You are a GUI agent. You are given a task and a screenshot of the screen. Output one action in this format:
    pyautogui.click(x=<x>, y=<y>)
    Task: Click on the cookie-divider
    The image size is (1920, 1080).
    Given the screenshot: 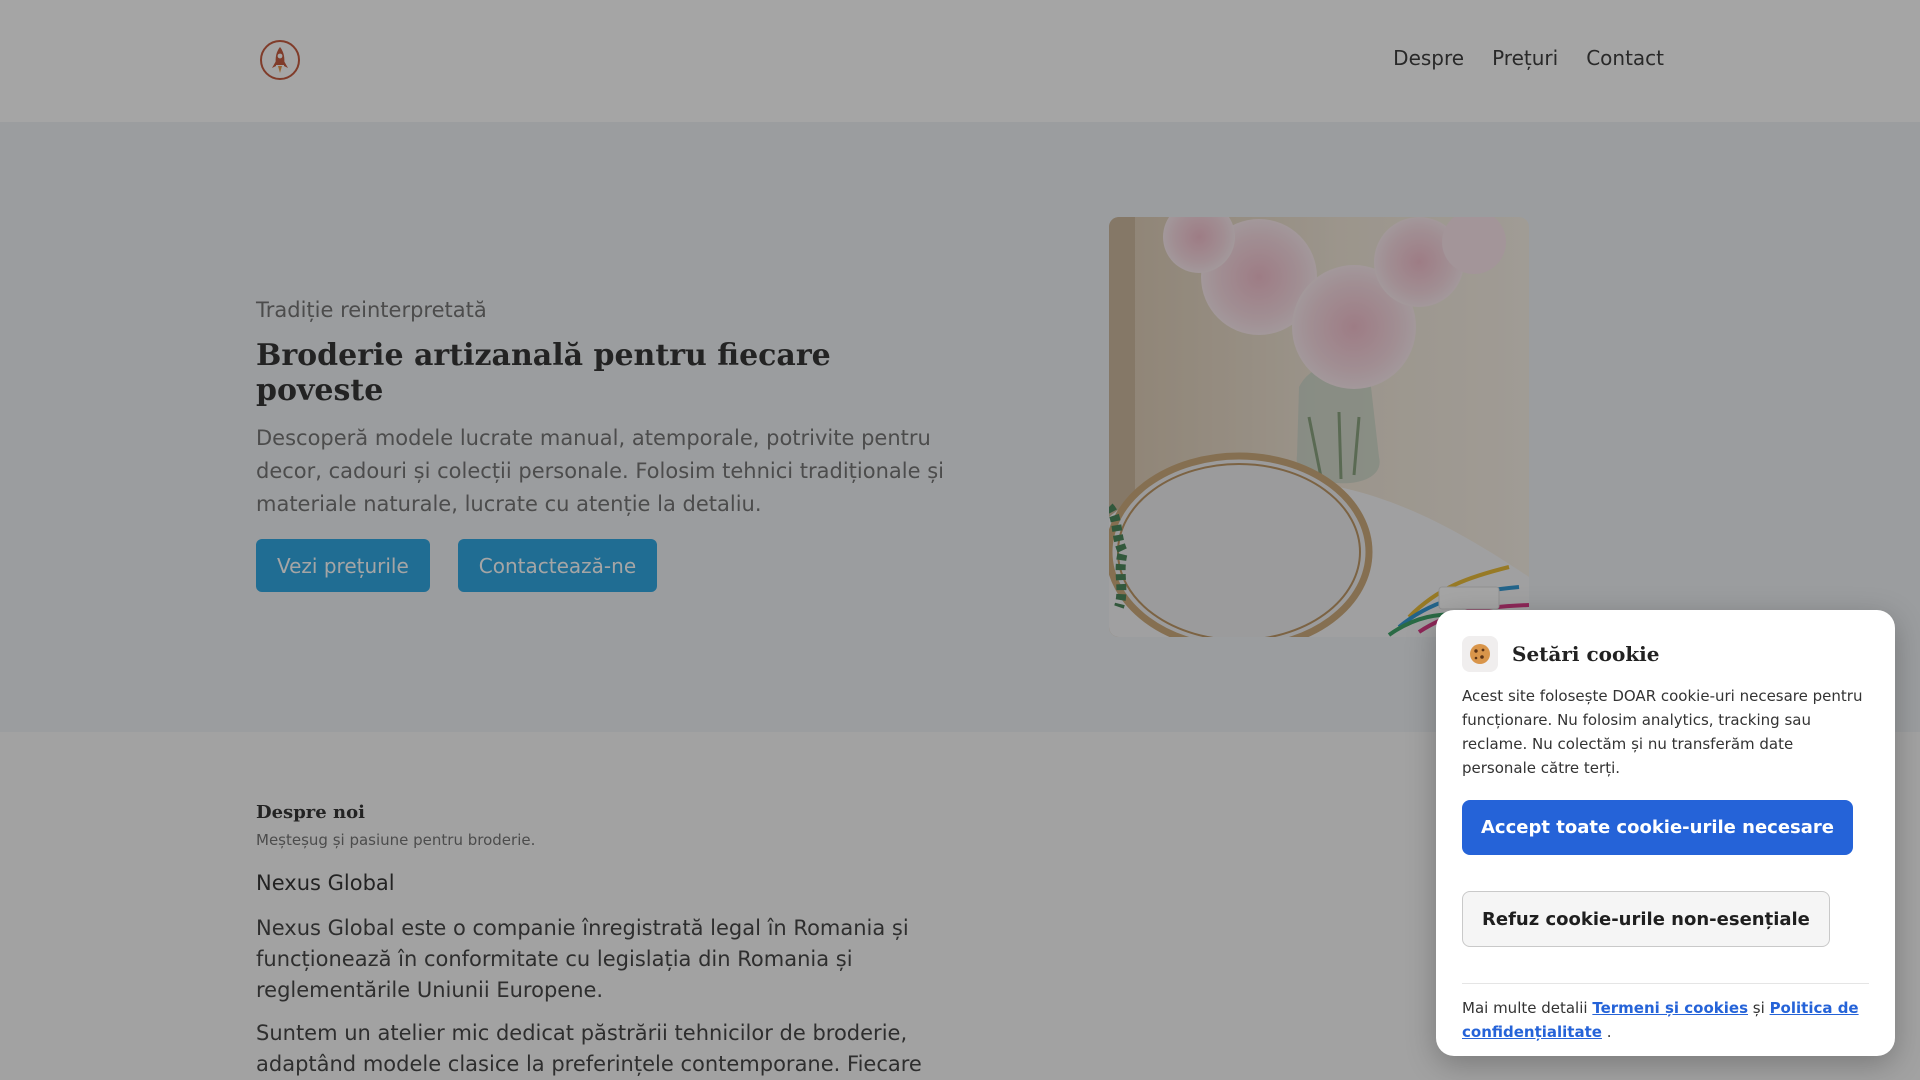 What is the action you would take?
    pyautogui.click(x=1665, y=983)
    